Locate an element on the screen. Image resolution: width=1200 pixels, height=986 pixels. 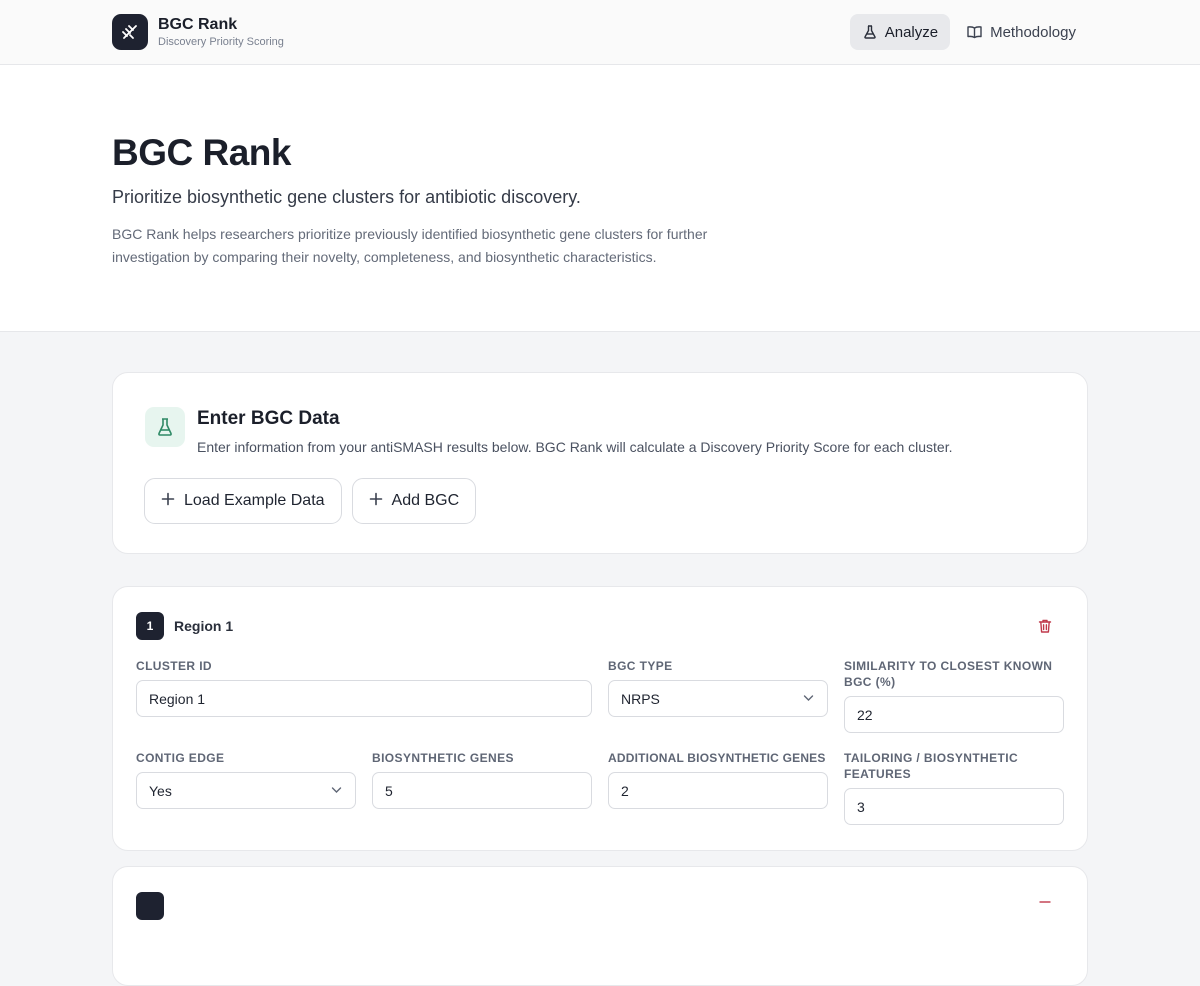
dna-logo-icon is located at coordinates (130, 32).